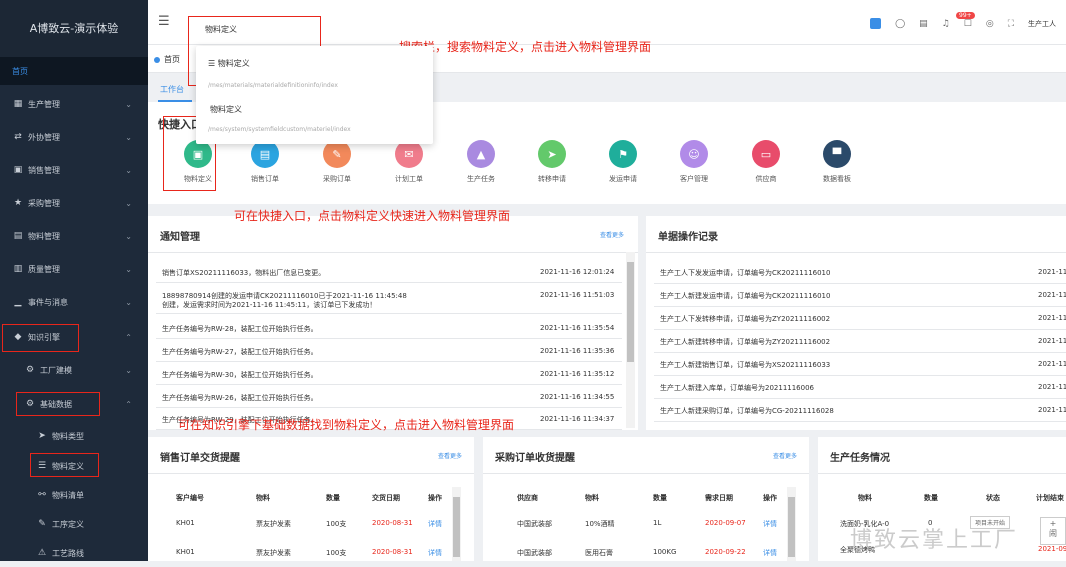 This screenshot has height=567, width=1066. Describe the element at coordinates (240, 329) in the screenshot. I see `notice-row-text: 生产任务编号为RW-28，装配工位开始执行任务。` at that location.